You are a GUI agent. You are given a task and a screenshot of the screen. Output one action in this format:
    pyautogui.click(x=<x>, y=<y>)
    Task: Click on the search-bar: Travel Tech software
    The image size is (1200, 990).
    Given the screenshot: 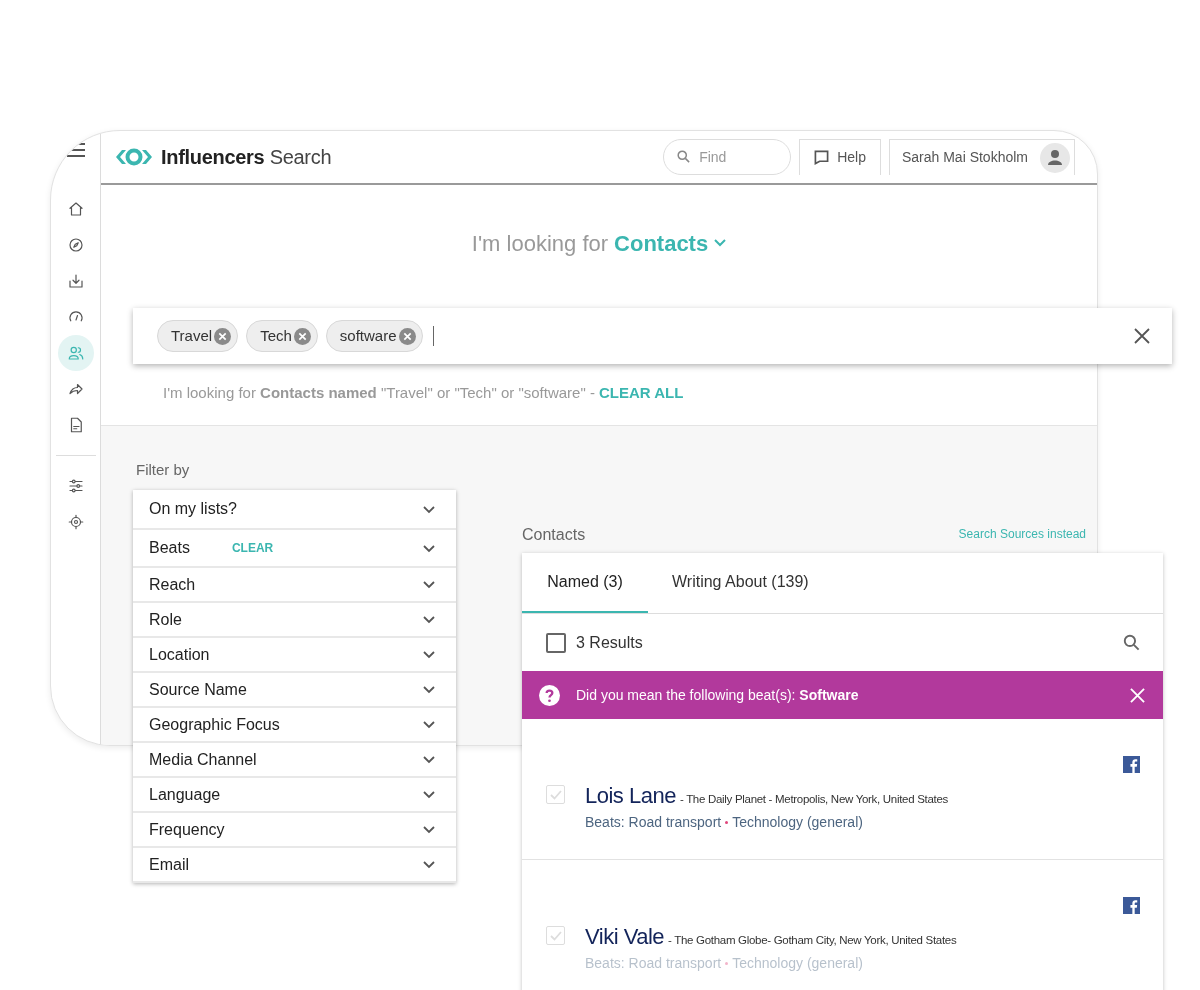 What is the action you would take?
    pyautogui.click(x=652, y=336)
    